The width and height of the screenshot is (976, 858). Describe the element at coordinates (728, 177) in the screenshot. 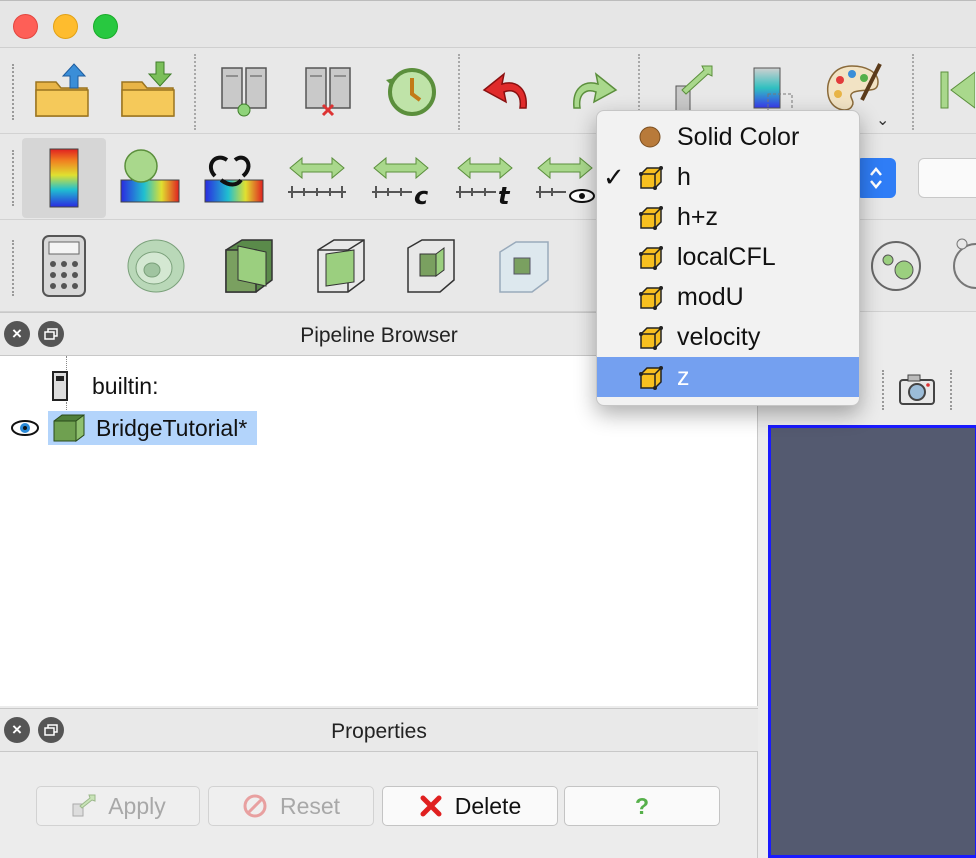

I see `menu-item-h: ✓ h` at that location.